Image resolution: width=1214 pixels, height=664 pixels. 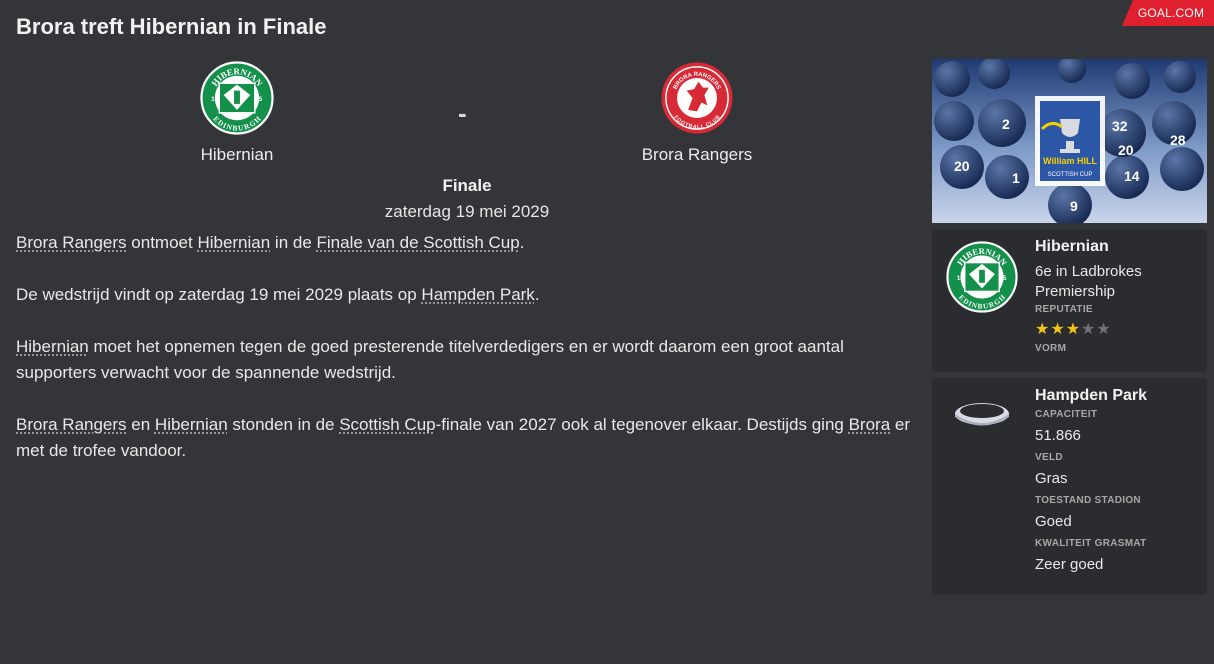 What do you see at coordinates (1069, 564) in the screenshot?
I see `grass-quality-value: Zeer goed` at bounding box center [1069, 564].